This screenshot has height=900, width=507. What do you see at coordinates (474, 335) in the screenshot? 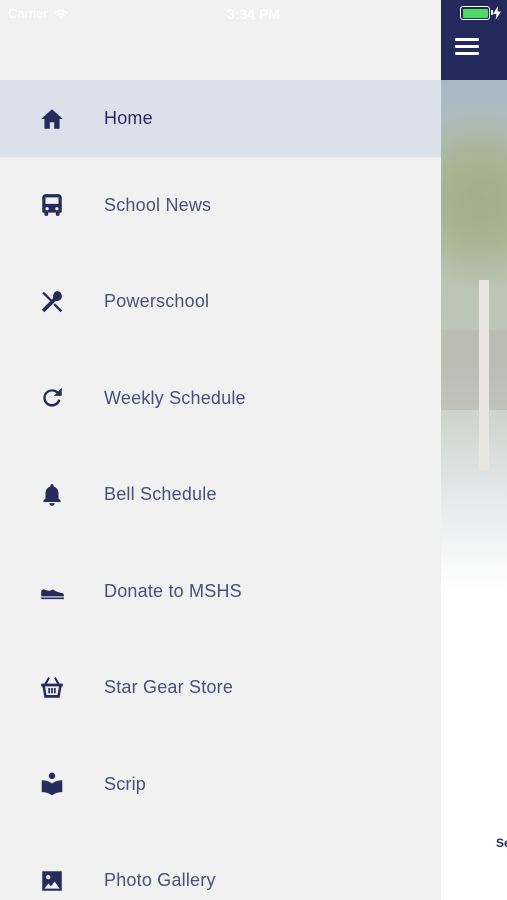
I see `hero-image` at bounding box center [474, 335].